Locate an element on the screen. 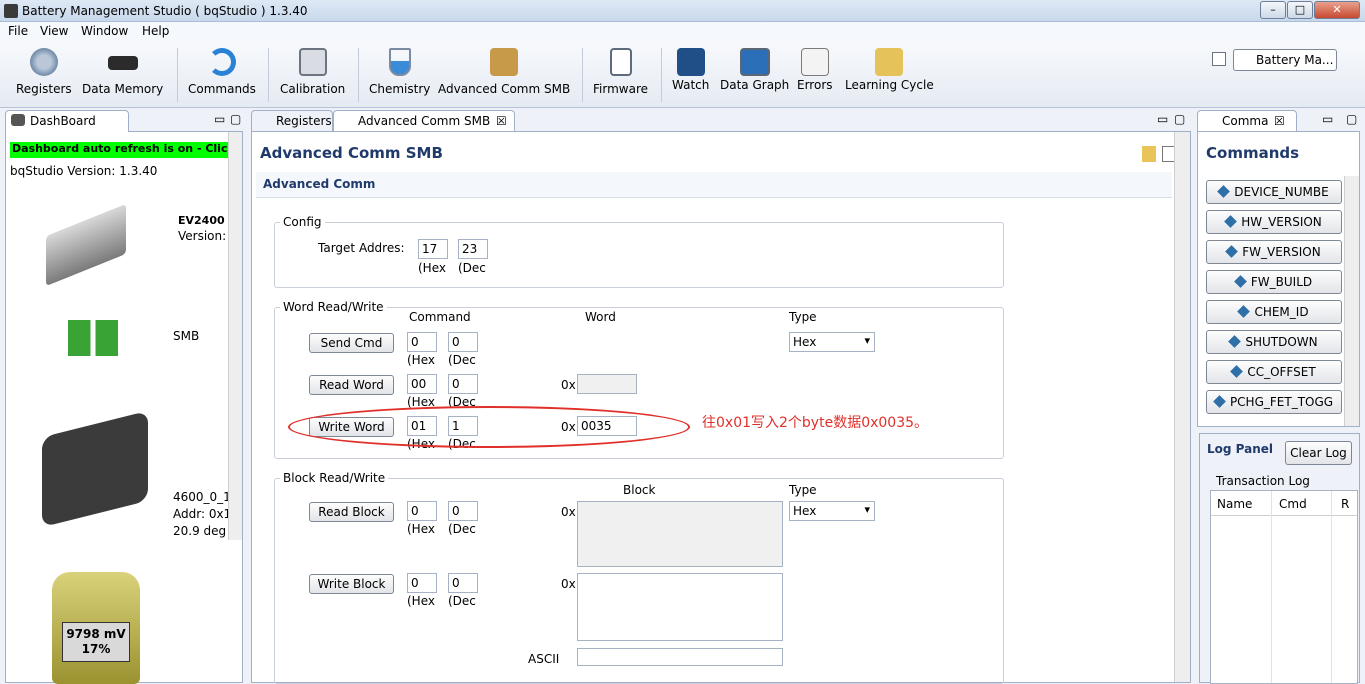  transaction-table: Name Cmd R is located at coordinates (1284, 587).